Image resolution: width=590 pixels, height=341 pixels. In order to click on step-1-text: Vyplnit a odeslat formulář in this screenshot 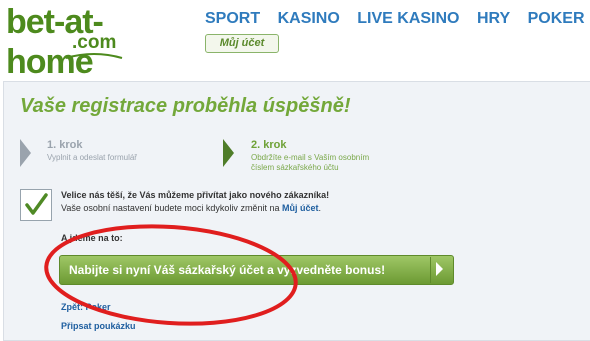, I will do `click(92, 158)`.